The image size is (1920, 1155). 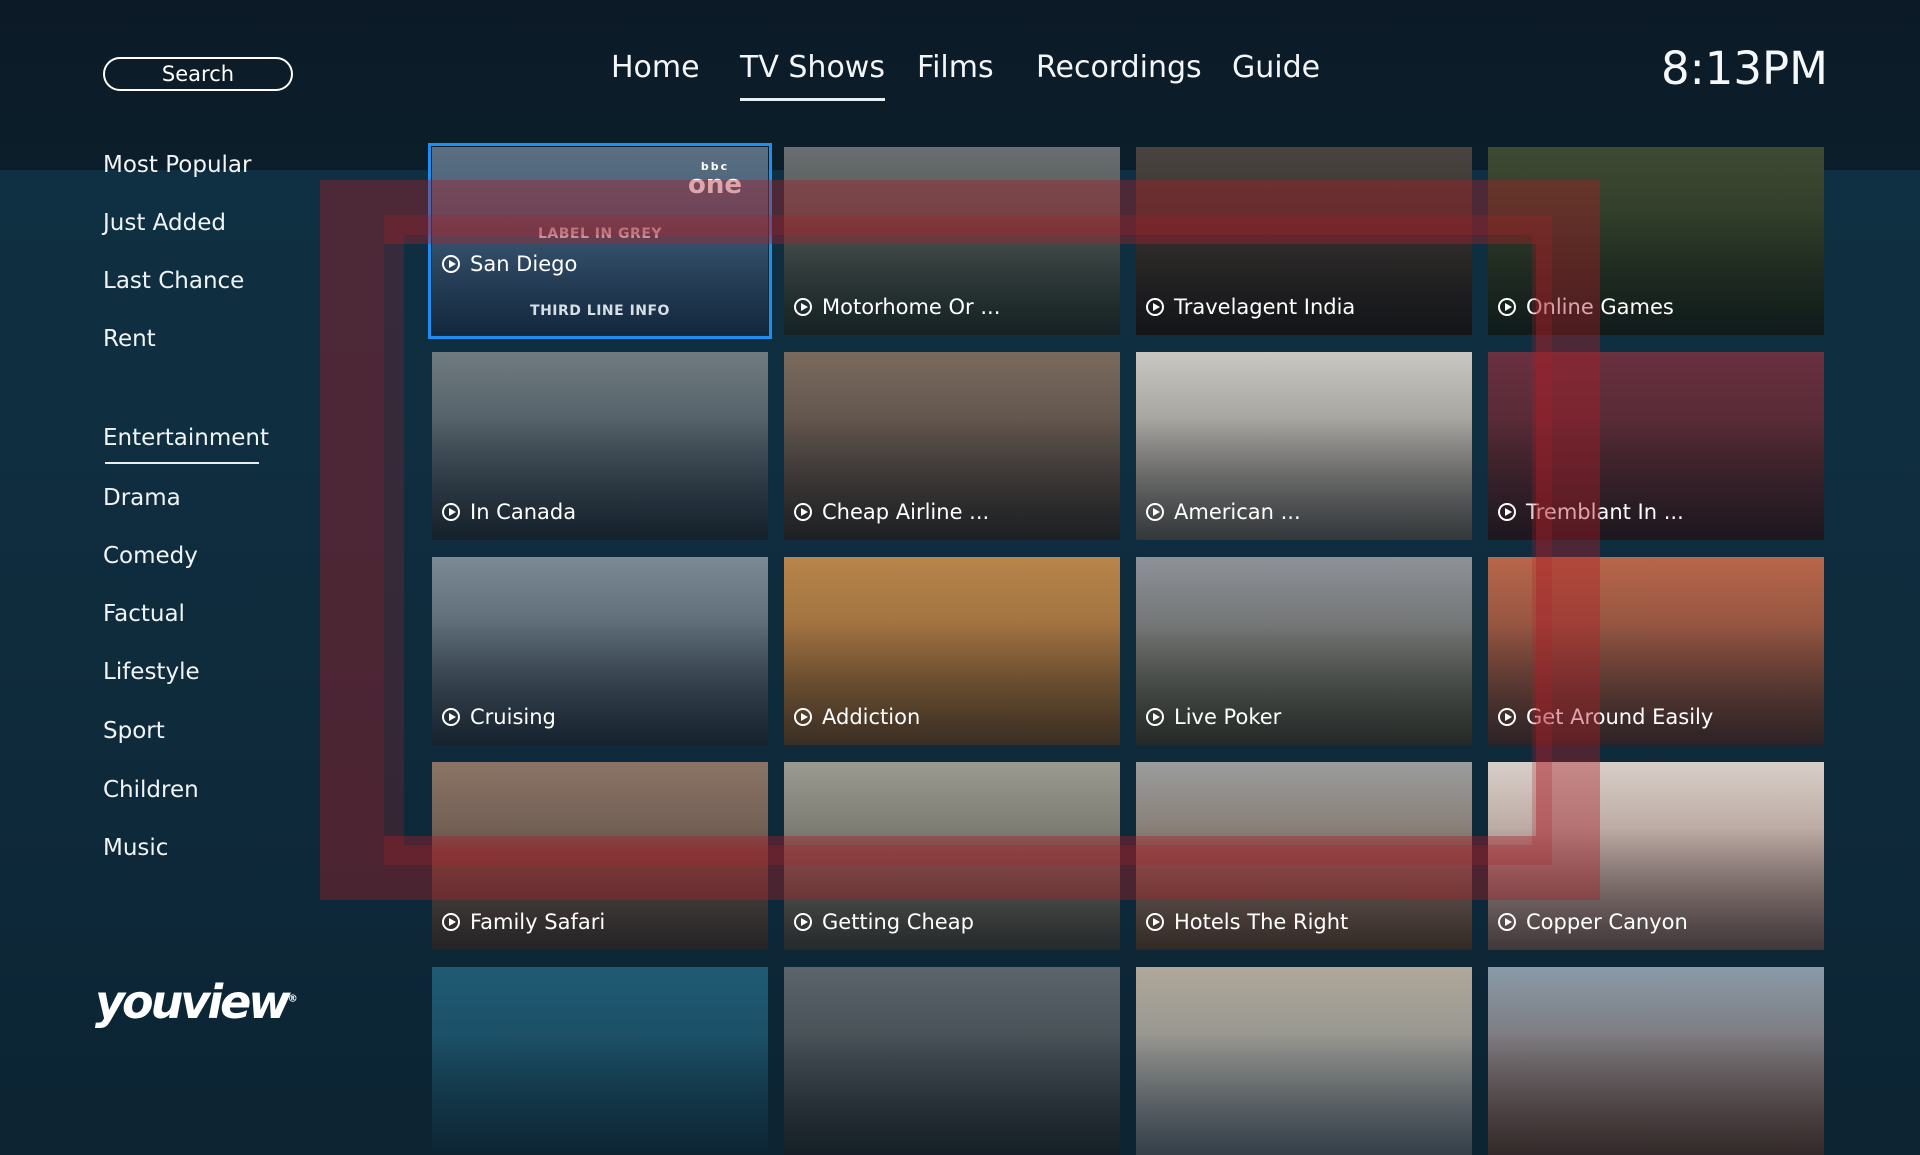 I want to click on nav-recordings: Recordings, so click(x=1119, y=67).